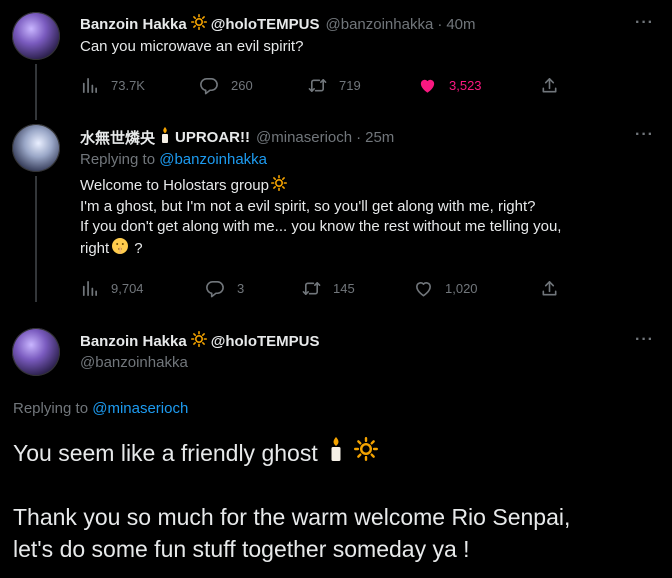  I want to click on user-handle: @minaserioch, so click(304, 137).